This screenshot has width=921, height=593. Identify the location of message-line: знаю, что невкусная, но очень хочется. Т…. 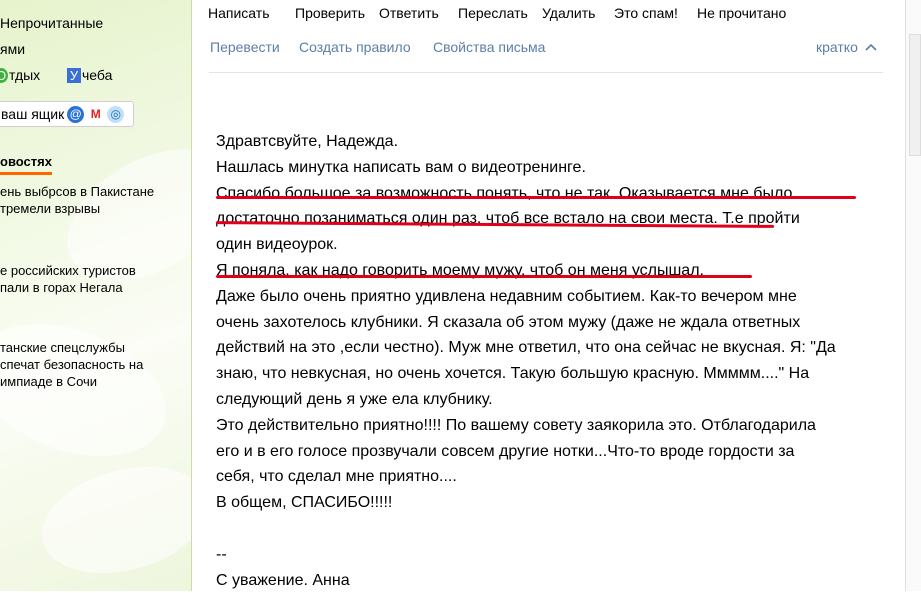
(513, 374).